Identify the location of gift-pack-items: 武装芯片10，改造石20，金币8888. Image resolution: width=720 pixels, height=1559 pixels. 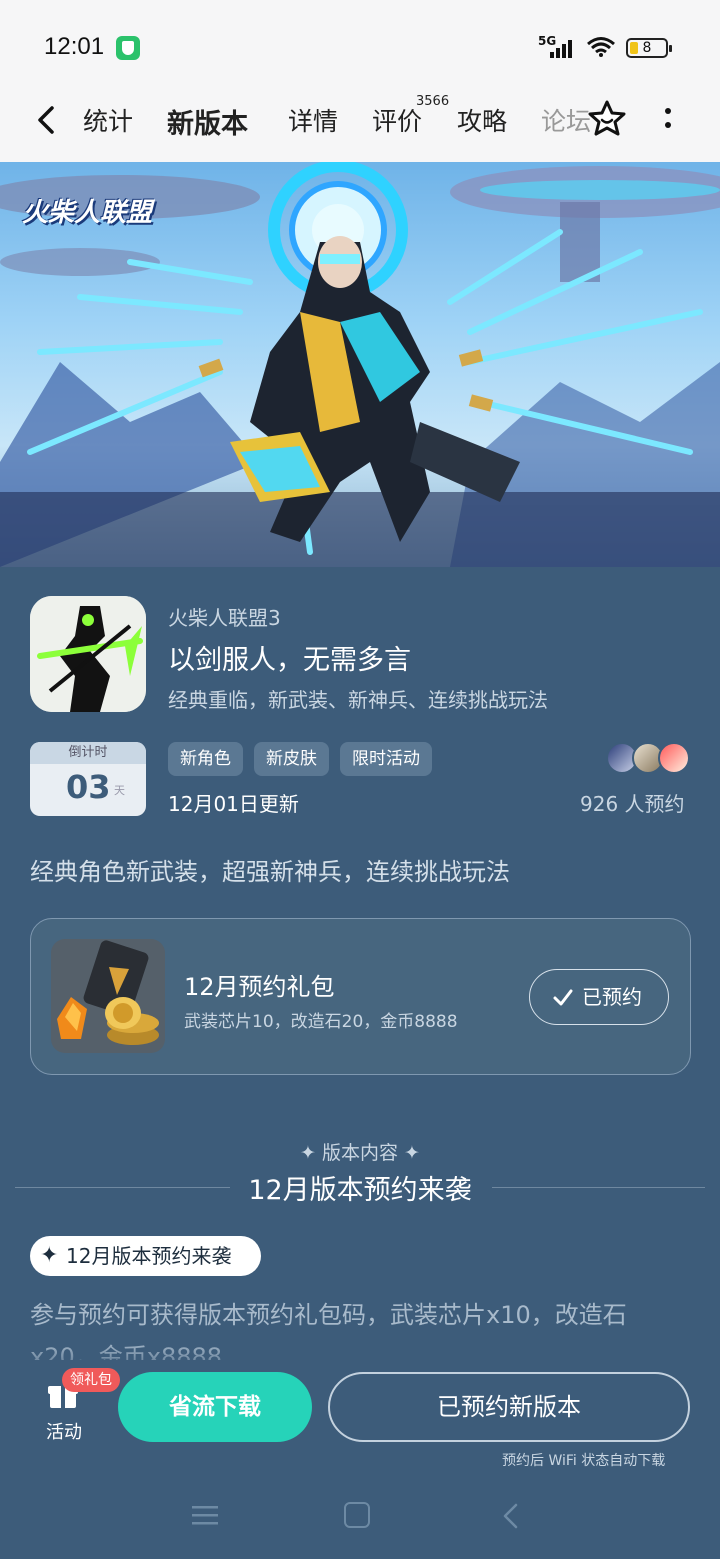
(321, 1022).